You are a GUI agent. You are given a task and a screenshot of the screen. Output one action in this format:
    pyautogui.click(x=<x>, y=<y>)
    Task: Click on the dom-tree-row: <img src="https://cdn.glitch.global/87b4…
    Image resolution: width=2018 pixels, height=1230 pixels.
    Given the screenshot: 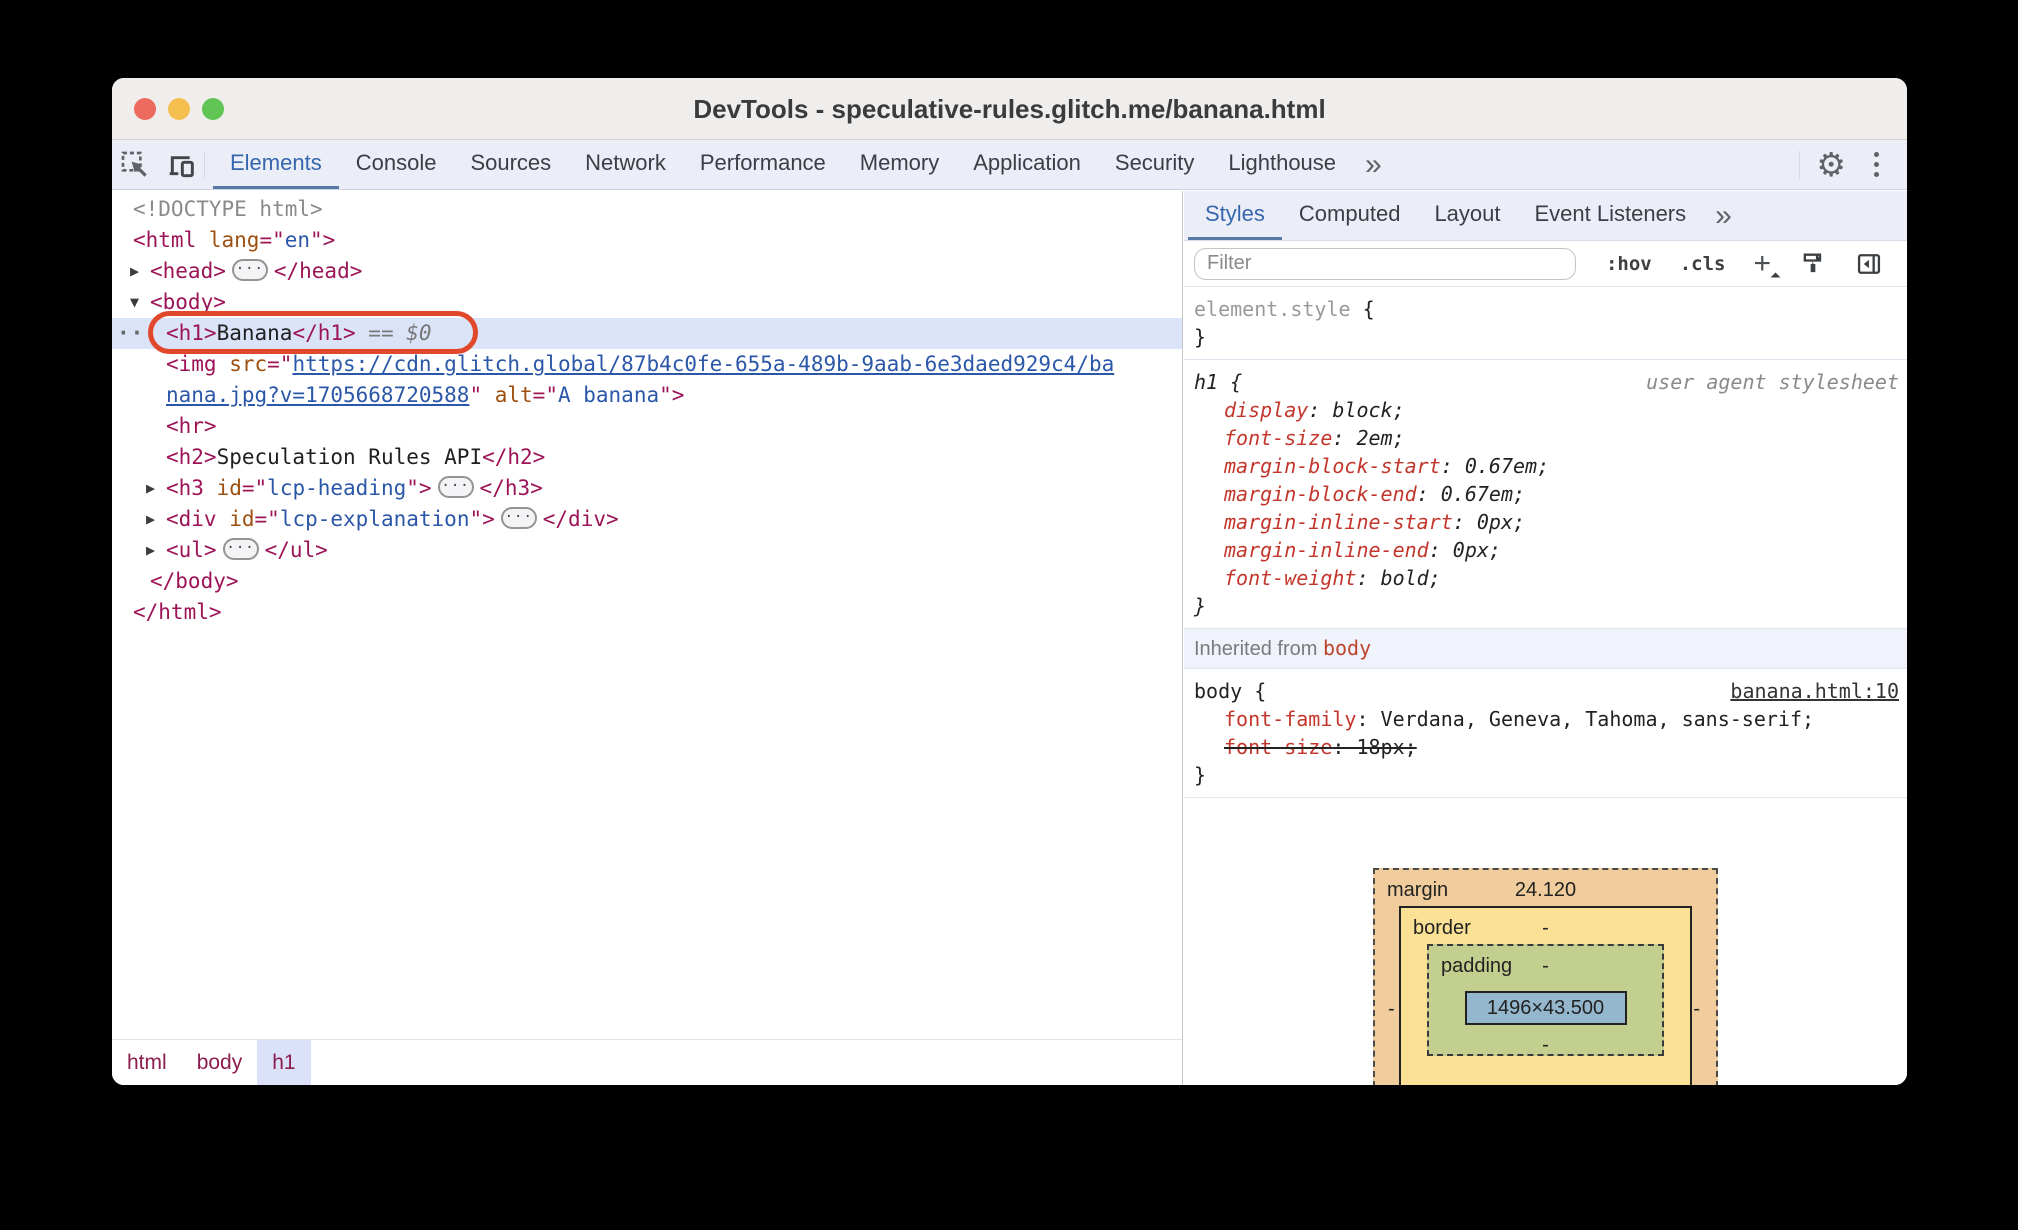 What is the action you would take?
    pyautogui.click(x=647, y=364)
    